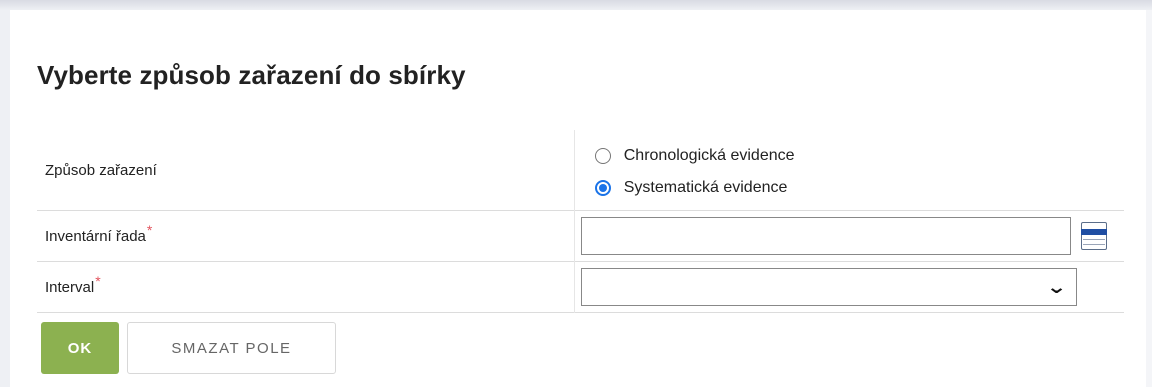  What do you see at coordinates (5, 198) in the screenshot?
I see `window-left-edge` at bounding box center [5, 198].